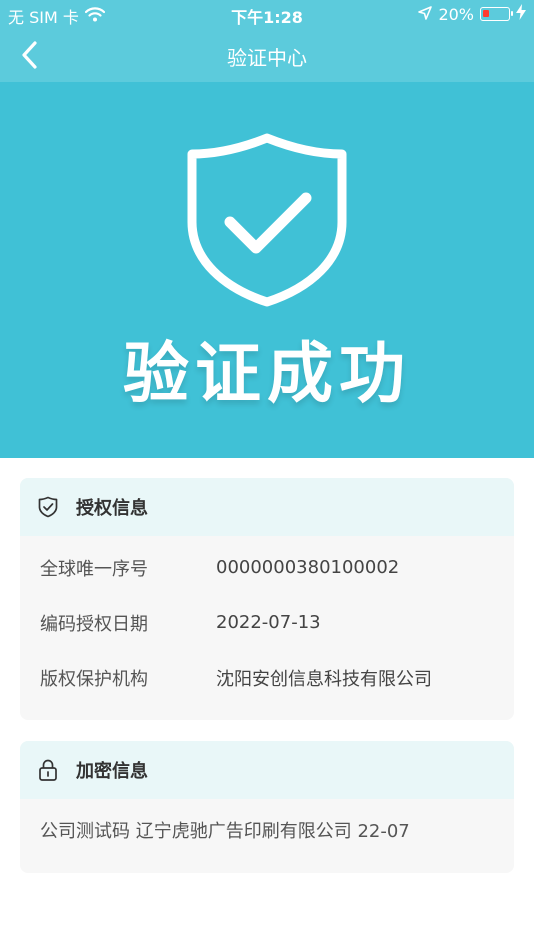  What do you see at coordinates (267, 373) in the screenshot?
I see `success-text: 验证成功` at bounding box center [267, 373].